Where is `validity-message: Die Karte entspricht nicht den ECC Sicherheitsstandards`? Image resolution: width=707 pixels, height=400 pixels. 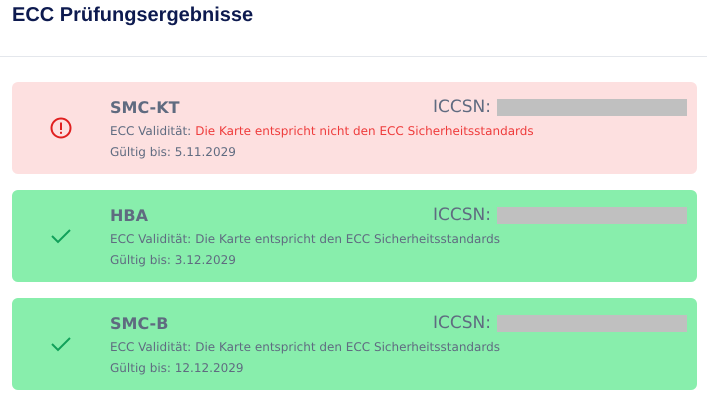
validity-message: Die Karte entspricht nicht den ECC Sicherheitsstandards is located at coordinates (364, 131).